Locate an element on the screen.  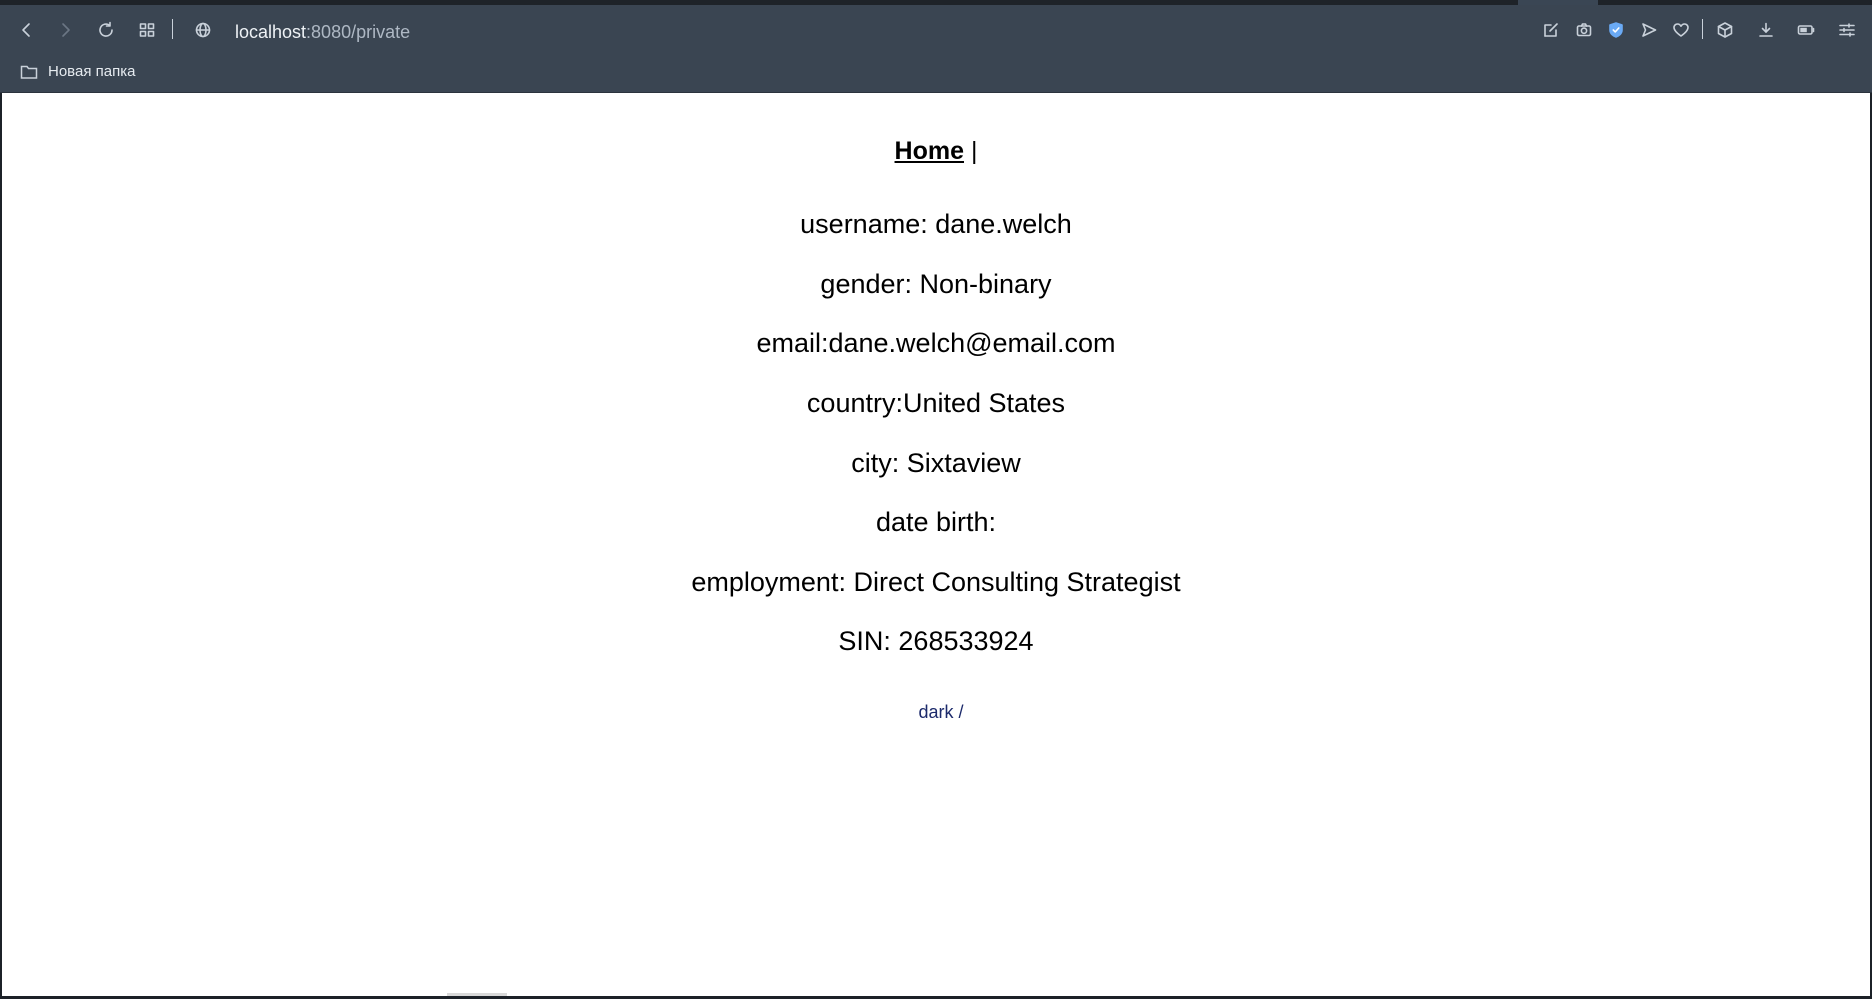
country-field: country:United States is located at coordinates (936, 403).